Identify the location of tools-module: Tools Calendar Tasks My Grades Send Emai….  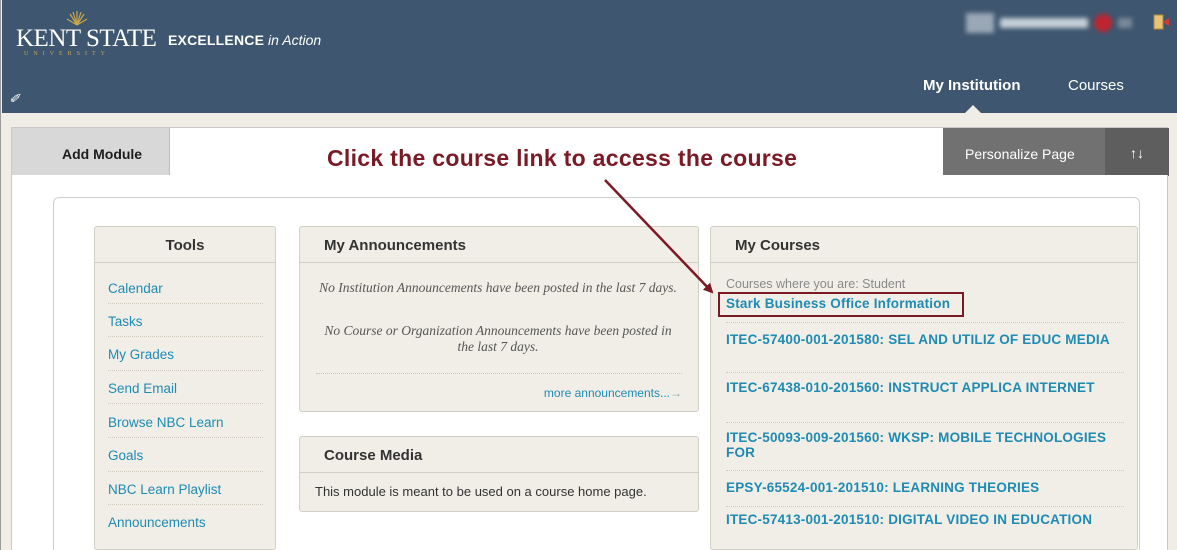
(185, 388).